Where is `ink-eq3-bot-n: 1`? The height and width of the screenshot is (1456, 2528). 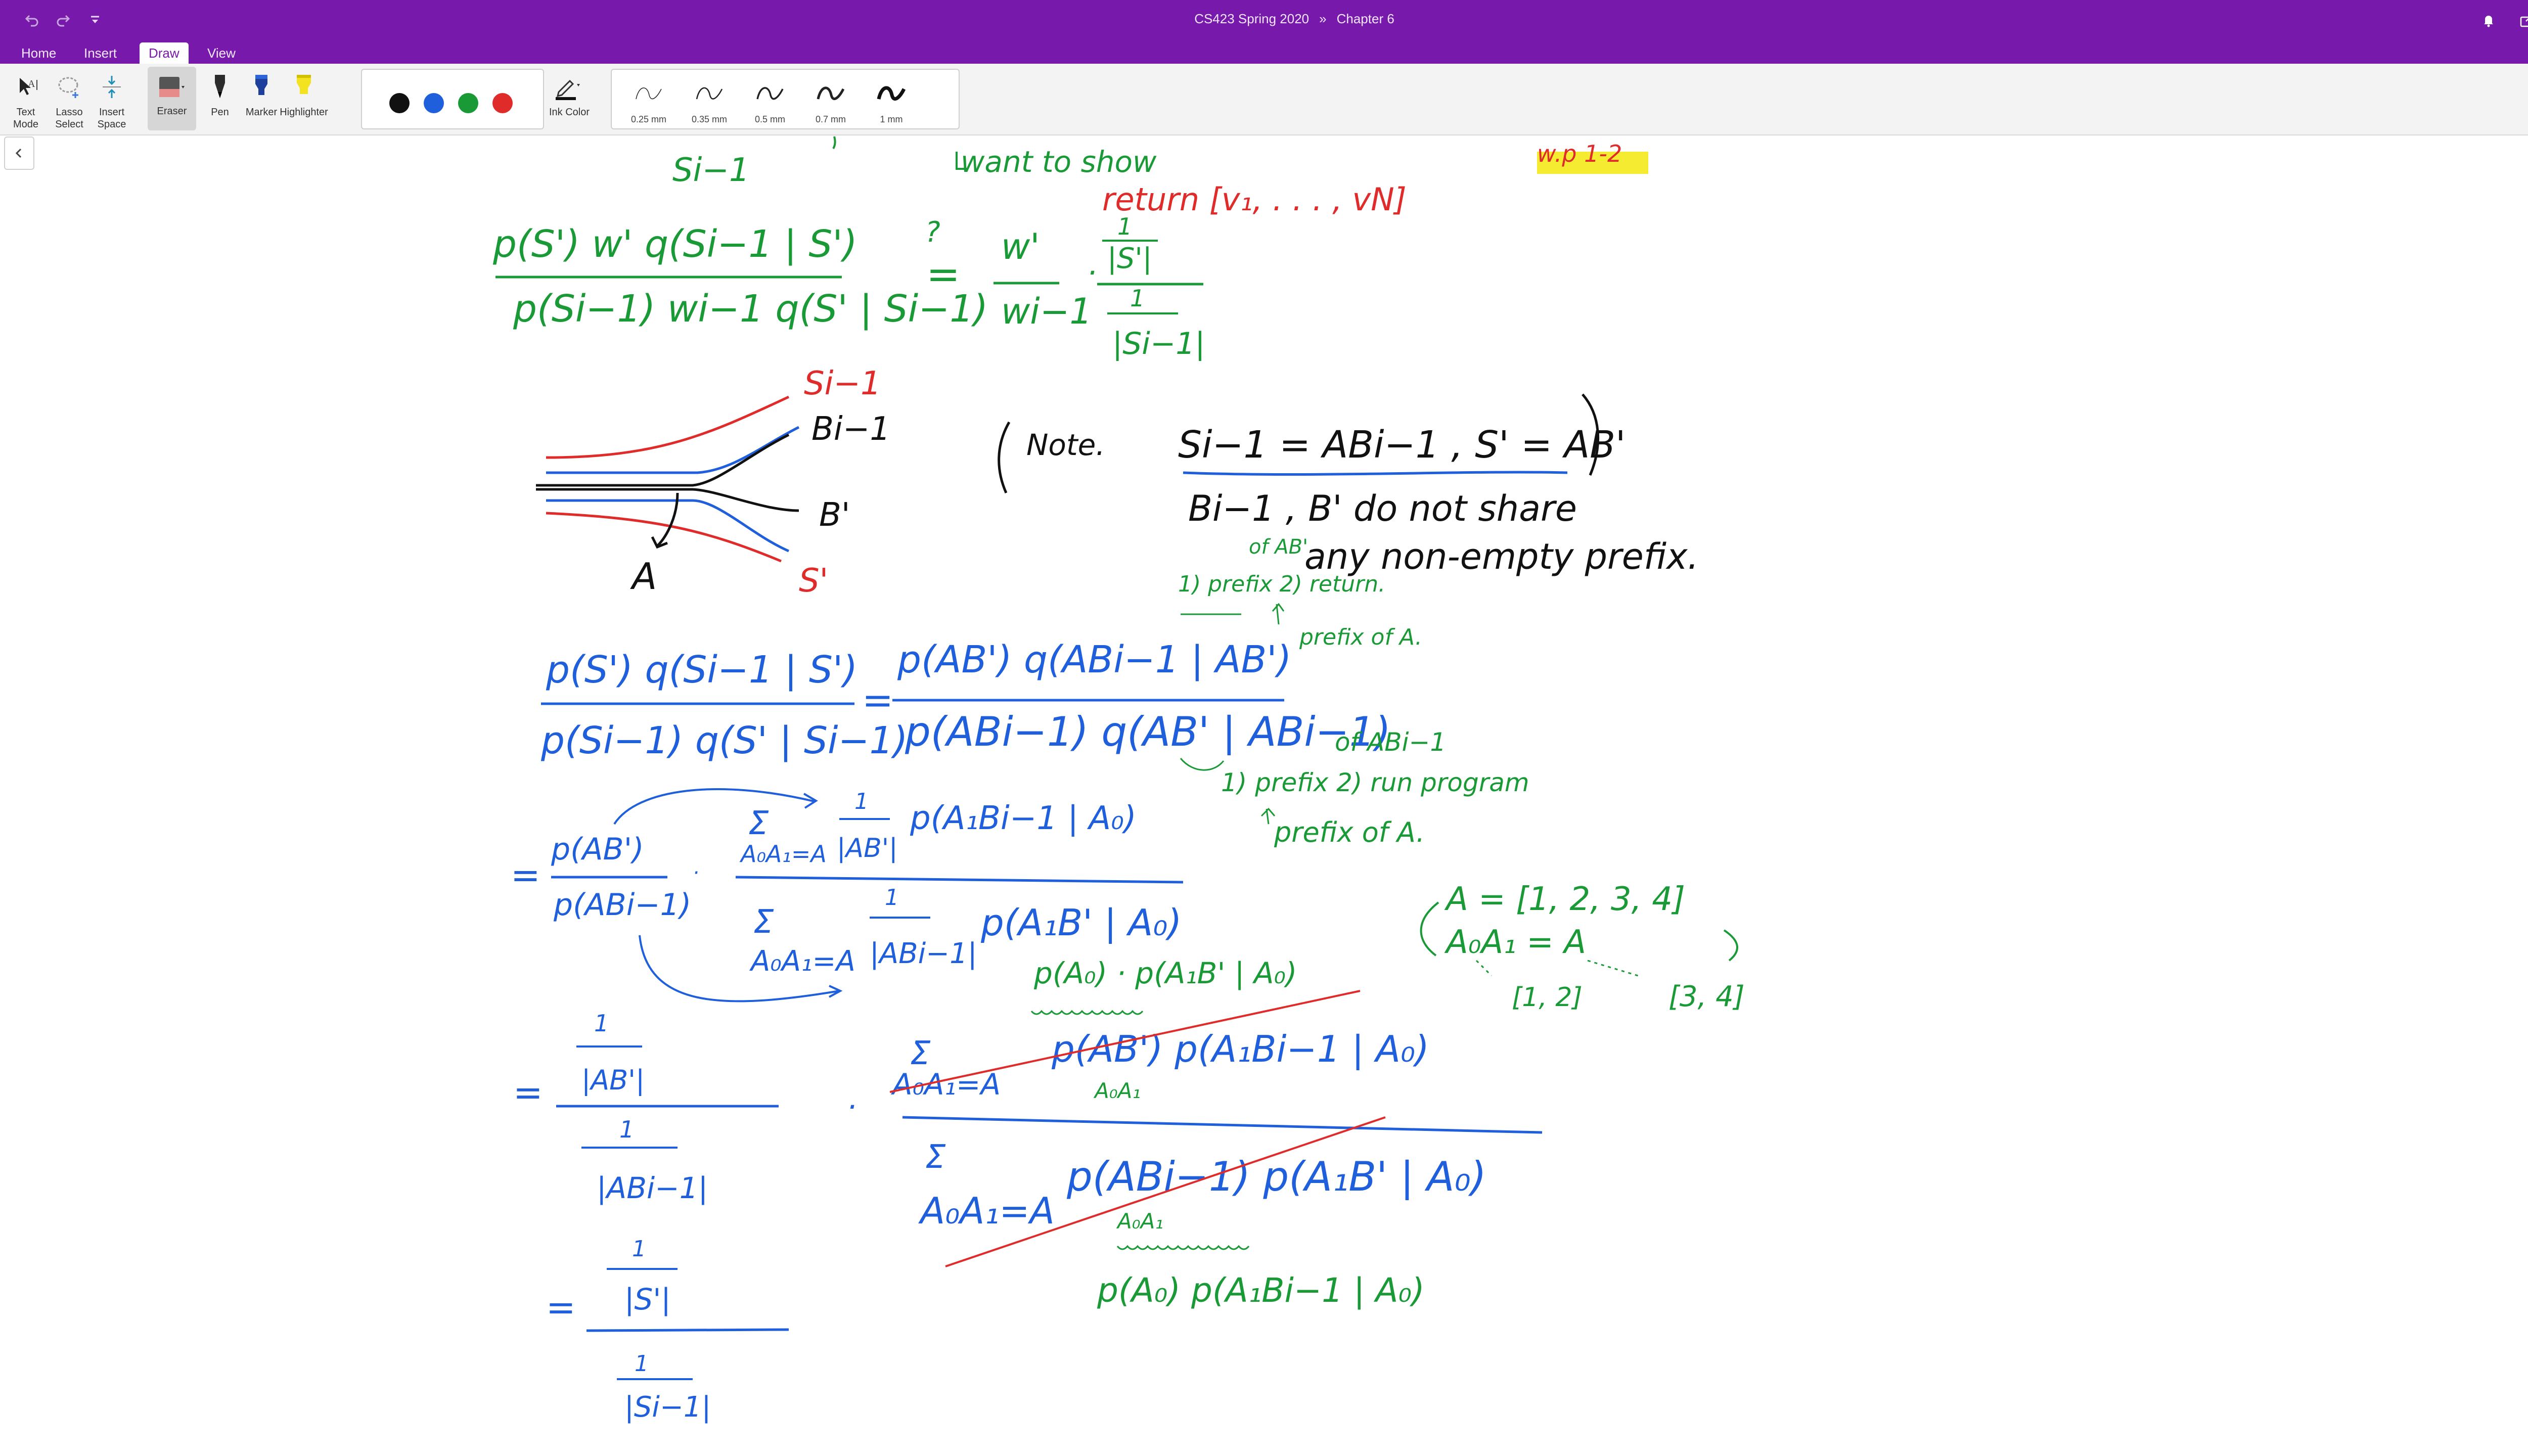
ink-eq3-bot-n: 1 is located at coordinates (892, 898).